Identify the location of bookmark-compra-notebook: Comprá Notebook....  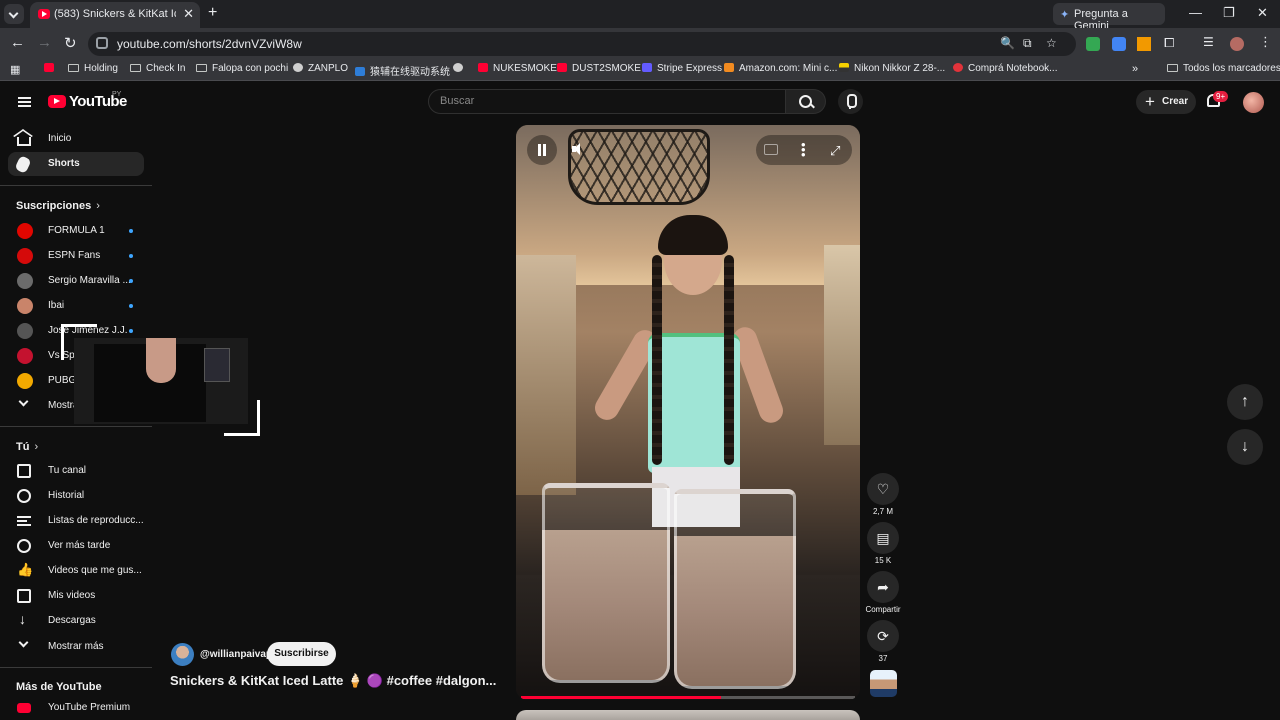
(1005, 68).